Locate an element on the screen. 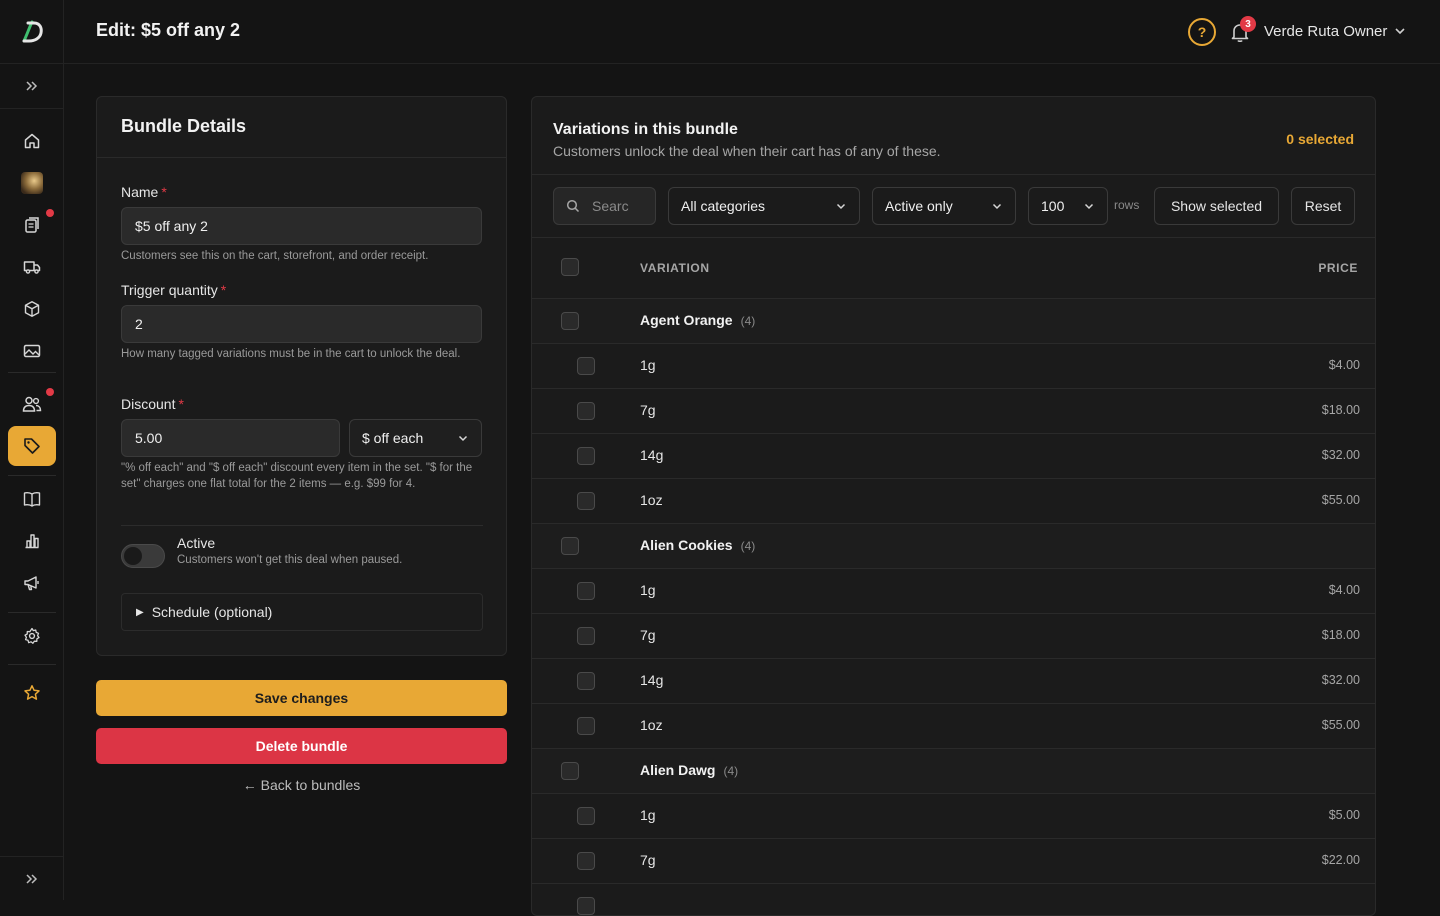 The width and height of the screenshot is (1440, 916). sidebar-item-home is located at coordinates (32, 141).